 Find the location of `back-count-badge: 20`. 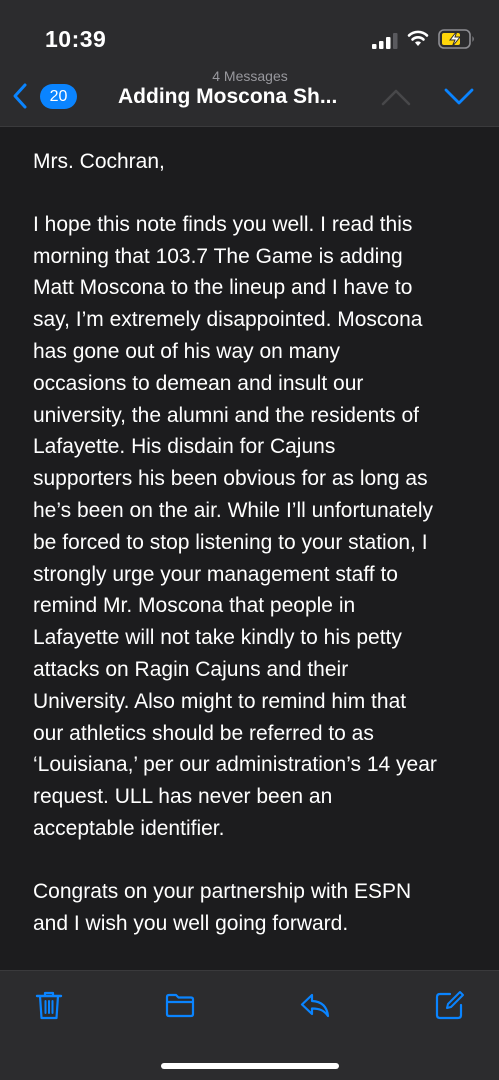

back-count-badge: 20 is located at coordinates (58, 96).